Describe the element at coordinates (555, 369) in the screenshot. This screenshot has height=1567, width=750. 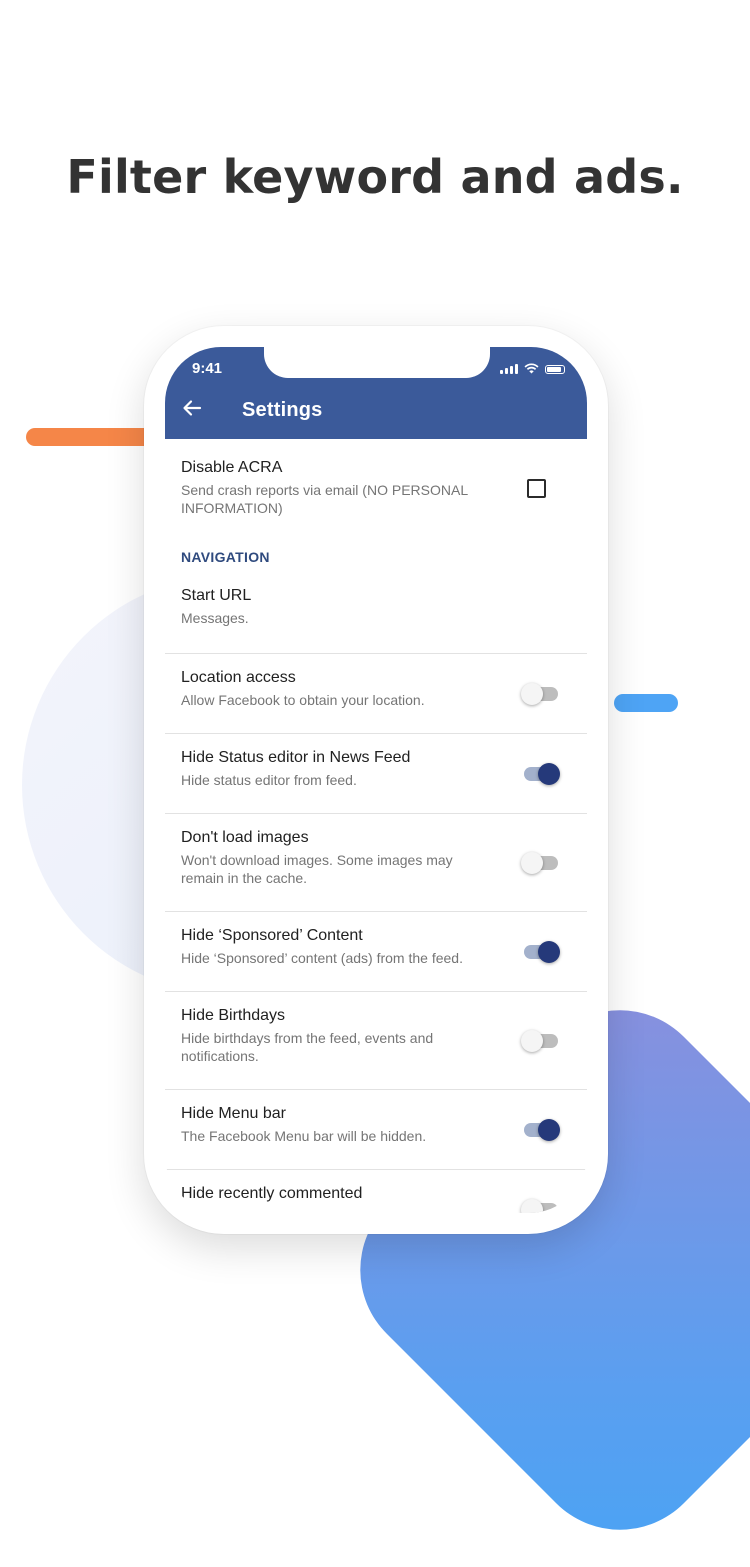
I see `battery-icon` at that location.